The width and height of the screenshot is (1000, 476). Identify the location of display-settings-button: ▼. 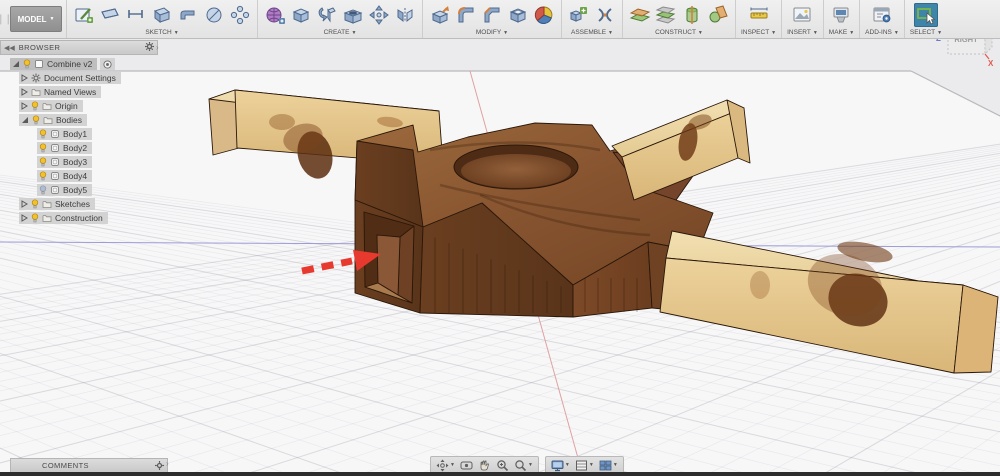
(560, 465).